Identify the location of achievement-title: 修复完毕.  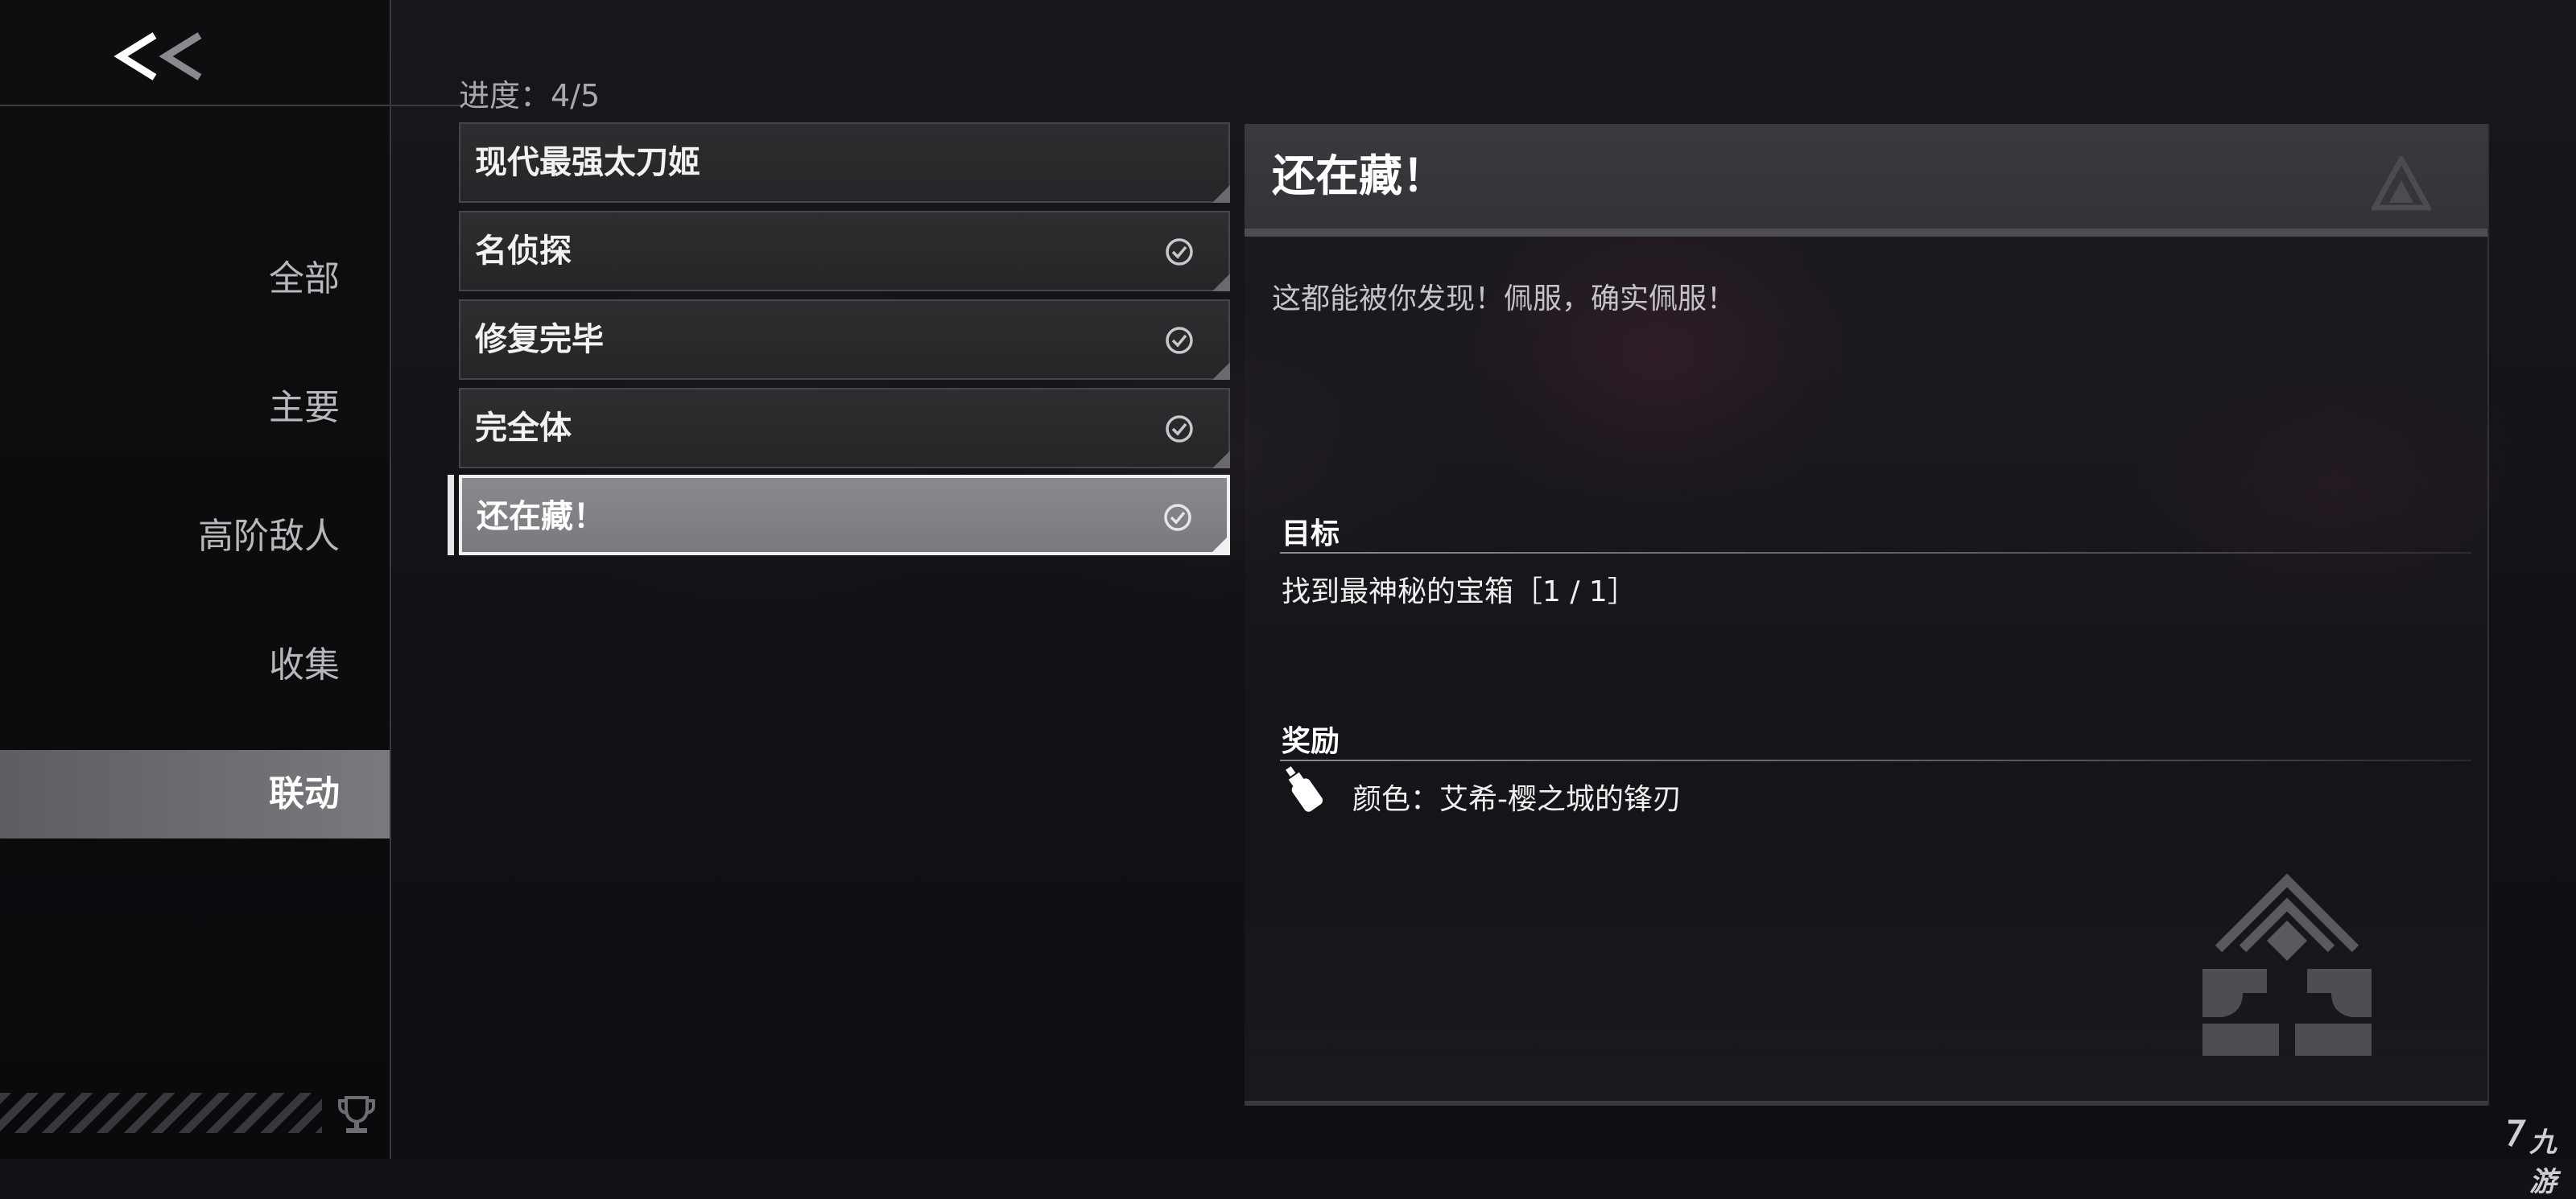
(539, 339).